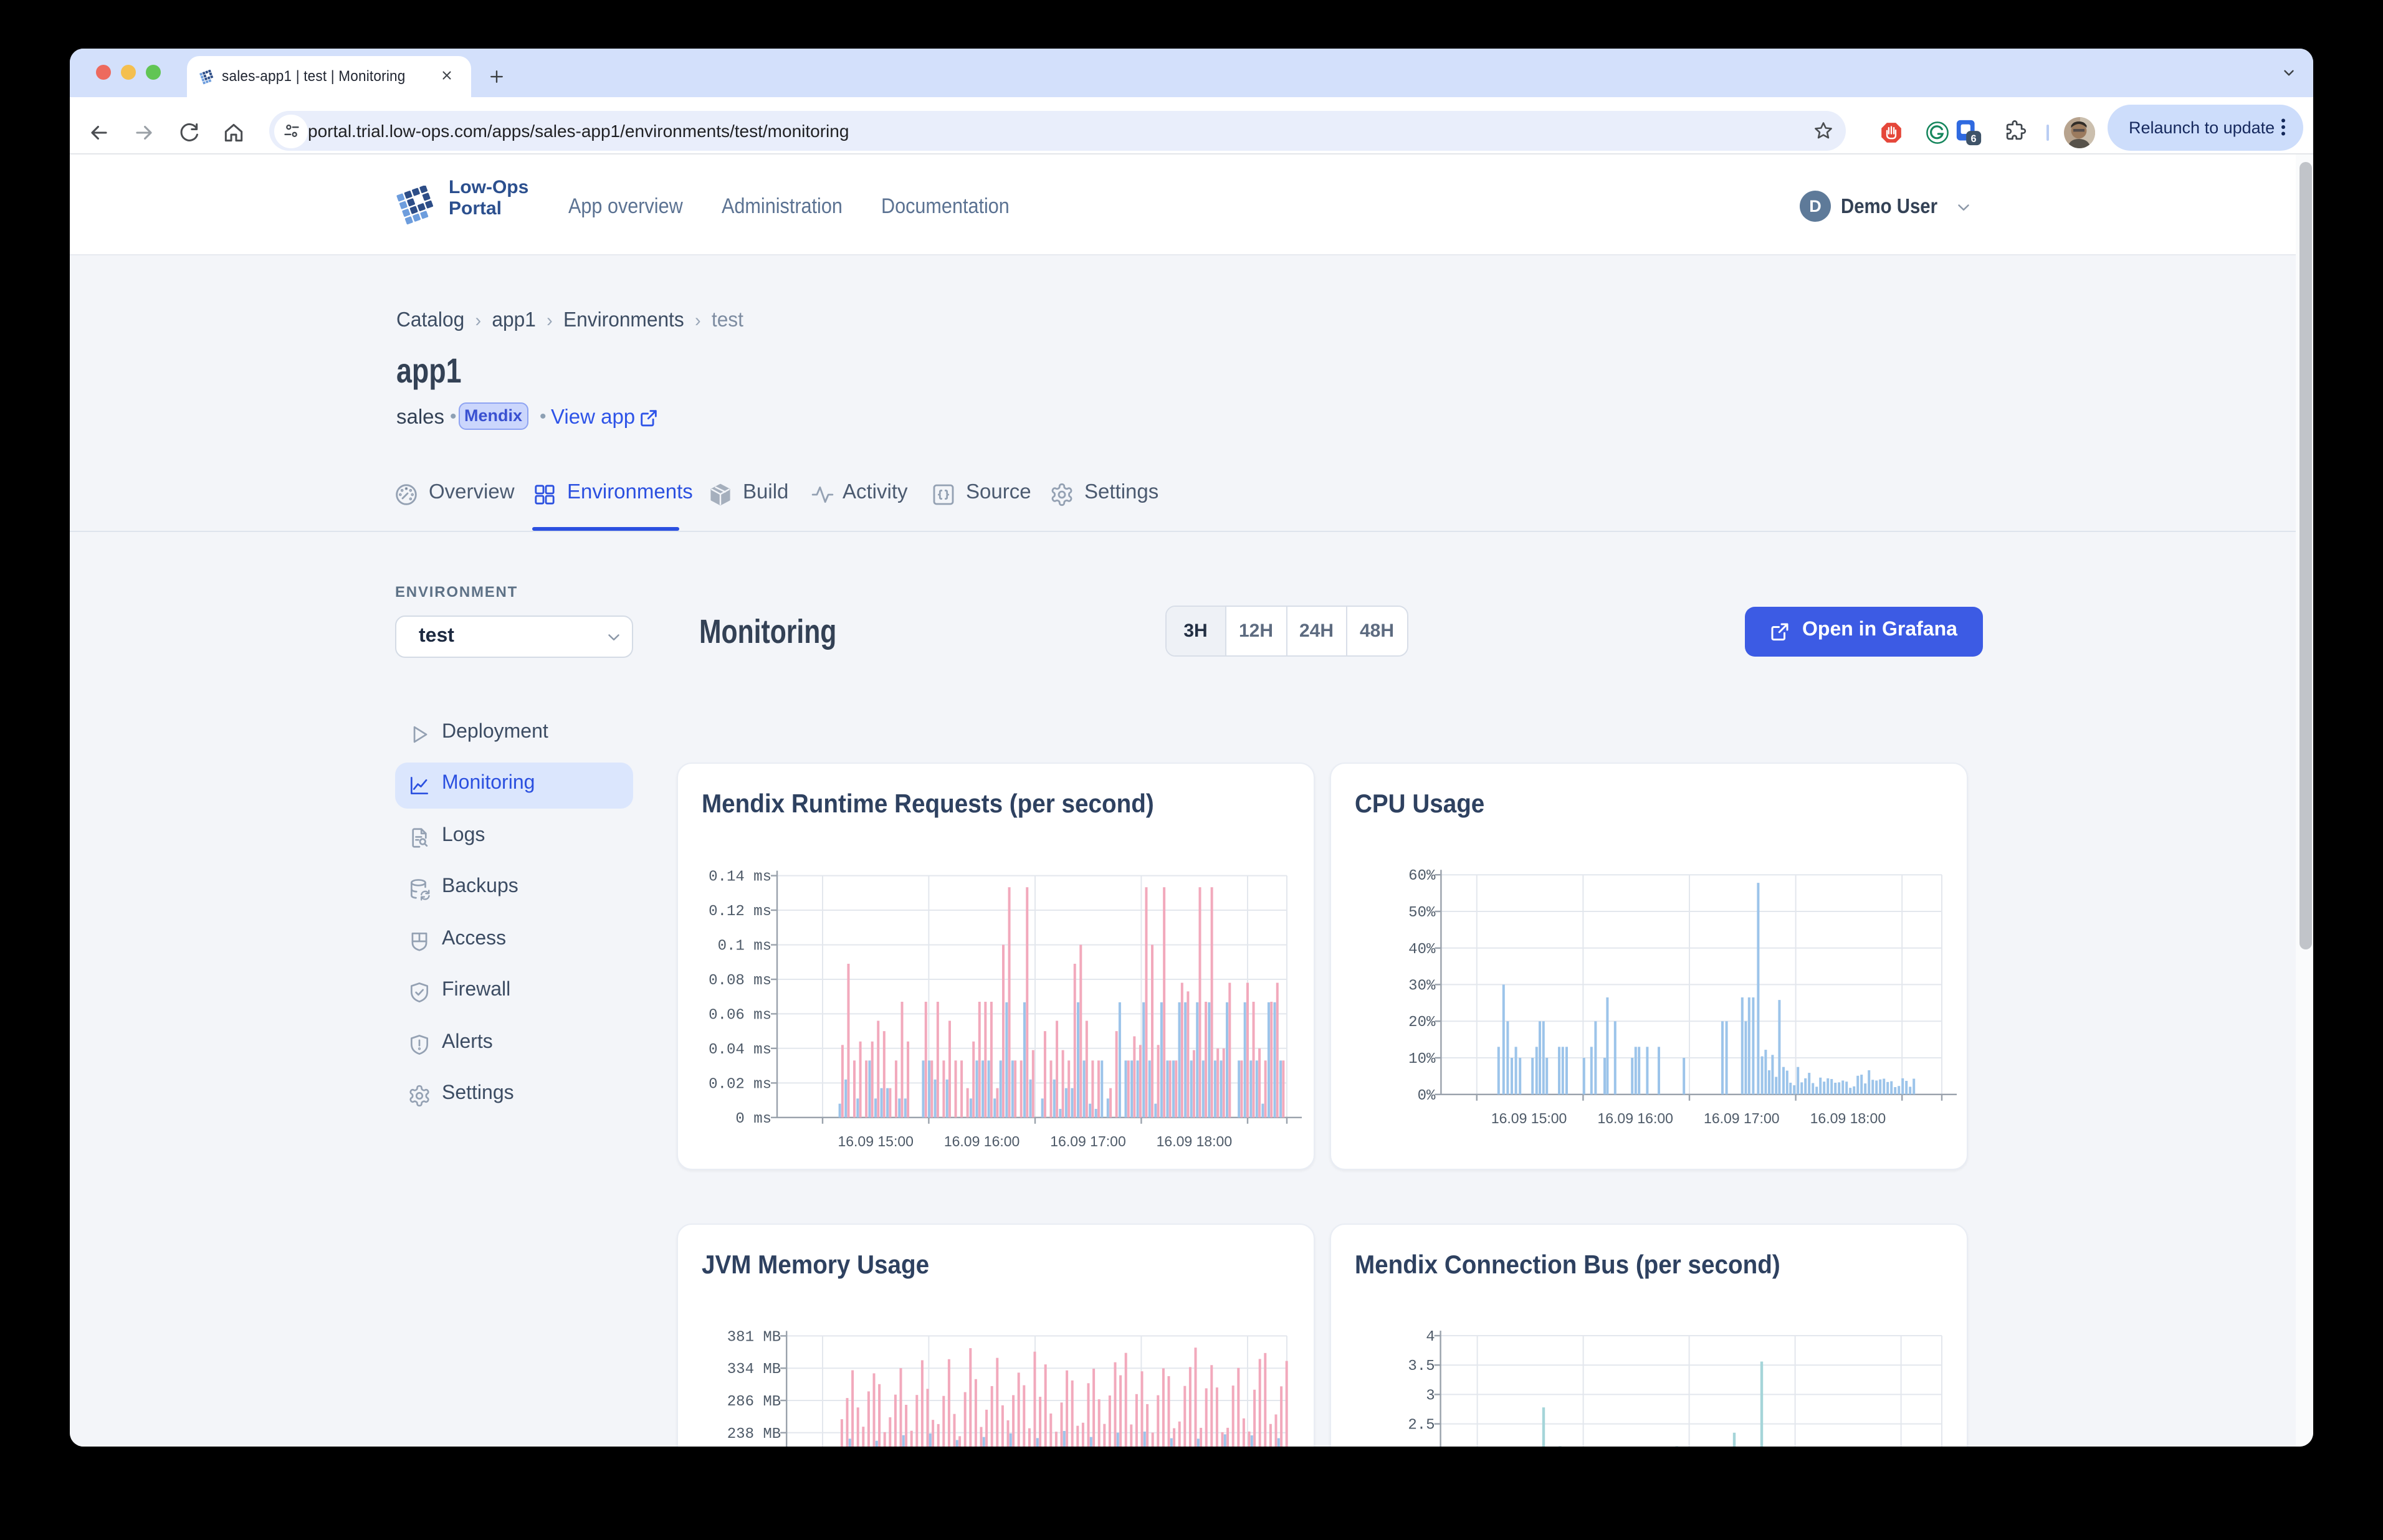 Image resolution: width=2383 pixels, height=1540 pixels. I want to click on svg-text: 30%, so click(1421, 986).